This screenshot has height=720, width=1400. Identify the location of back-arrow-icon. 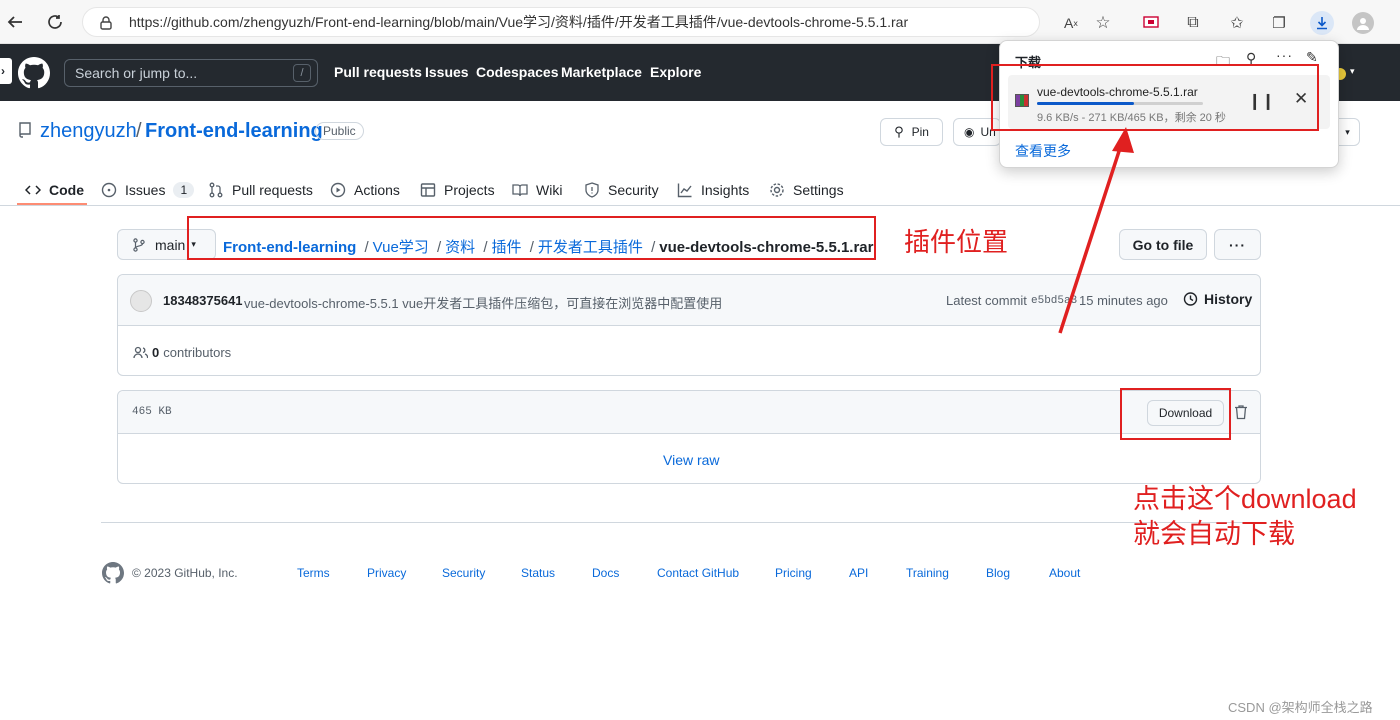
(14, 22).